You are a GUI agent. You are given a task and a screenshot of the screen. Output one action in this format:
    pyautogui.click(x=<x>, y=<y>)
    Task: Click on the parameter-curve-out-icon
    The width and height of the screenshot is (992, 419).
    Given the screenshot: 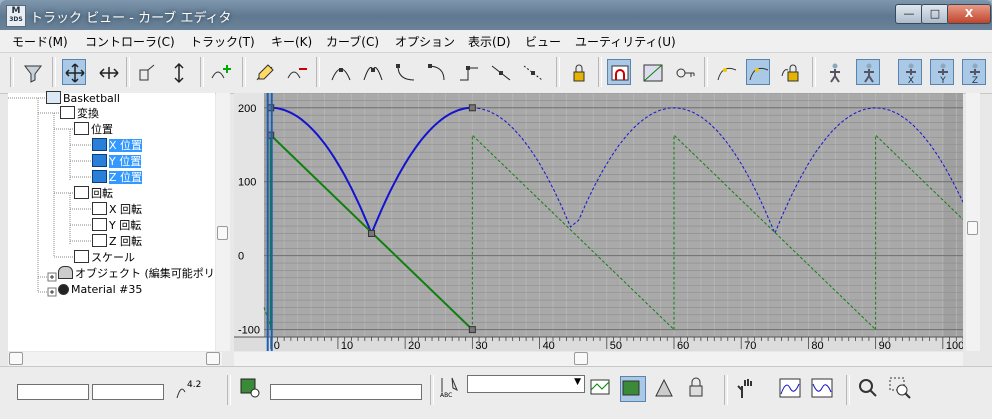 What is the action you would take?
    pyautogui.click(x=652, y=72)
    